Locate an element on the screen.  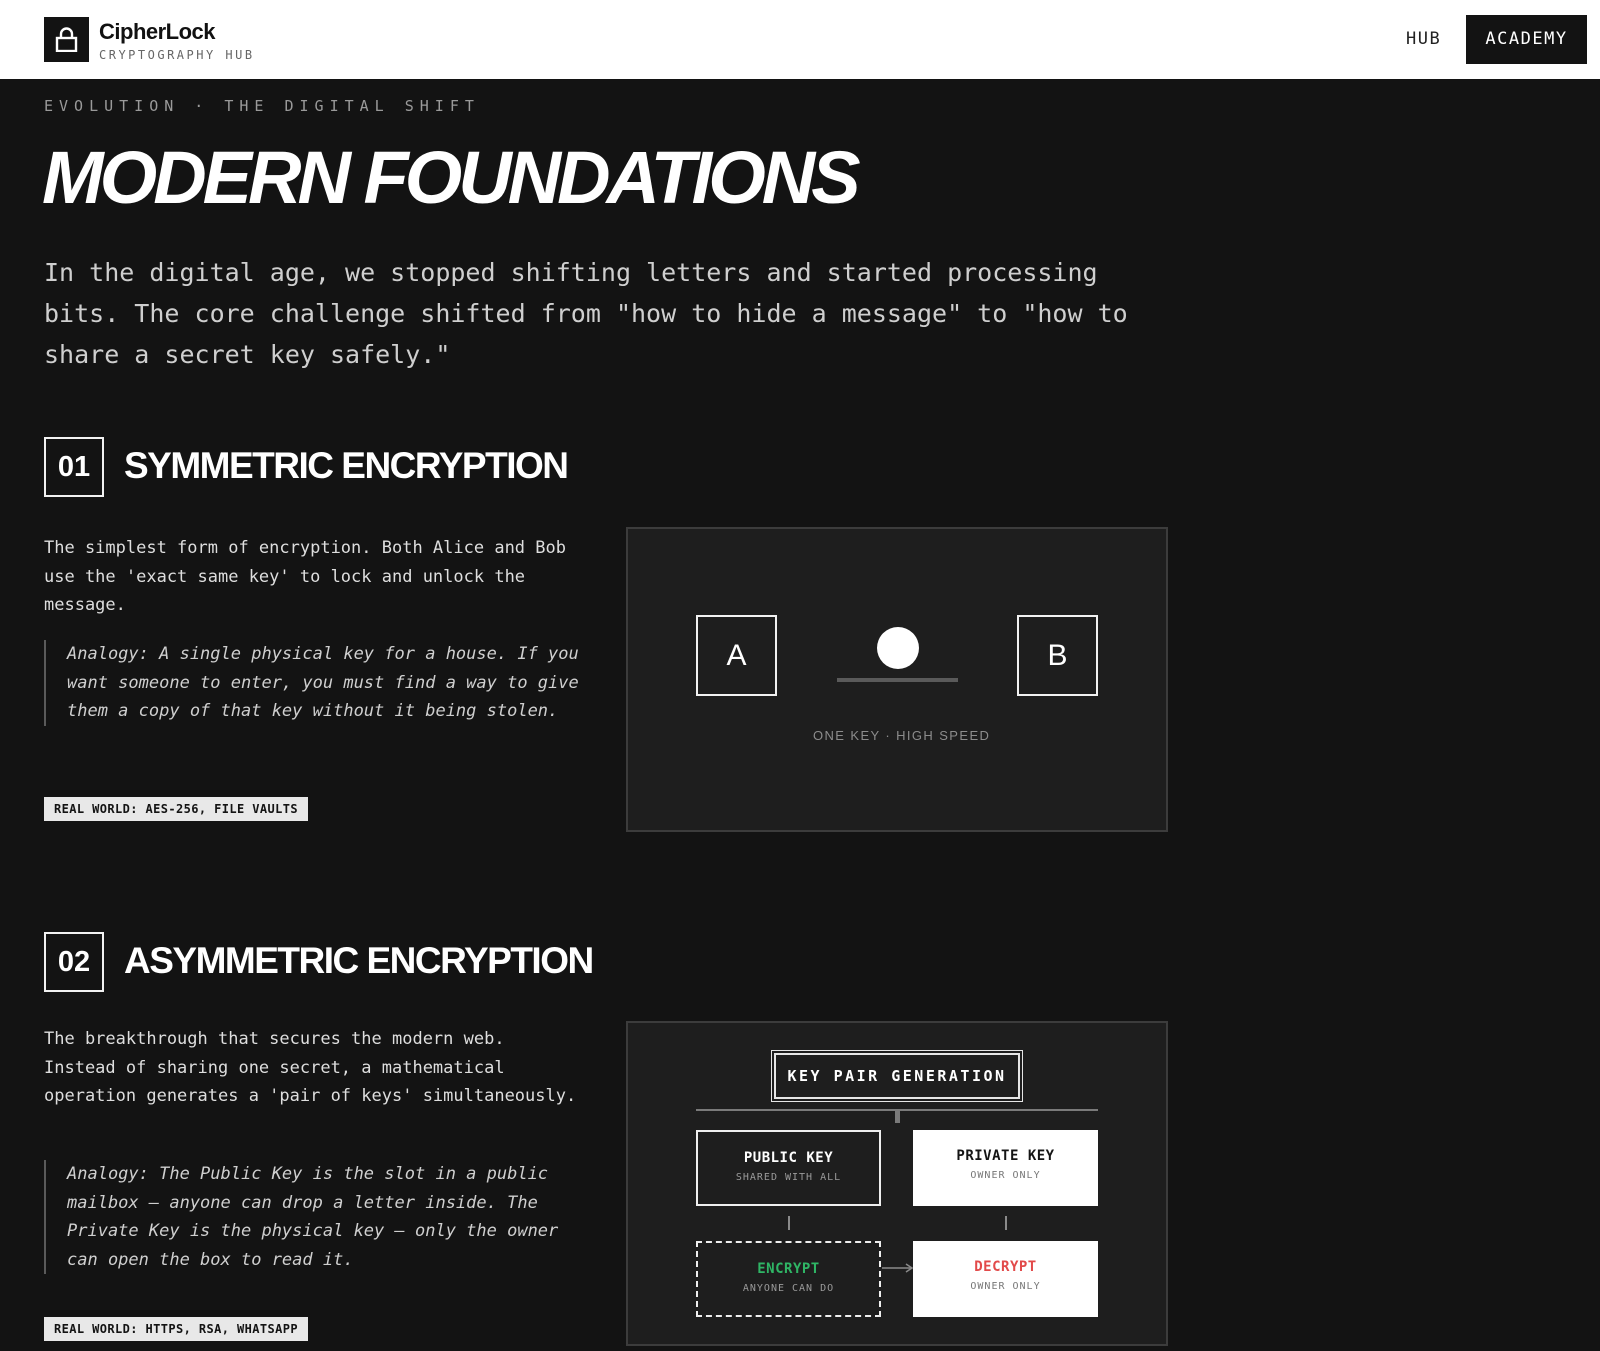
section-title-asymmetric: ASYMMETRIC ENCRYPTION is located at coordinates (359, 960).